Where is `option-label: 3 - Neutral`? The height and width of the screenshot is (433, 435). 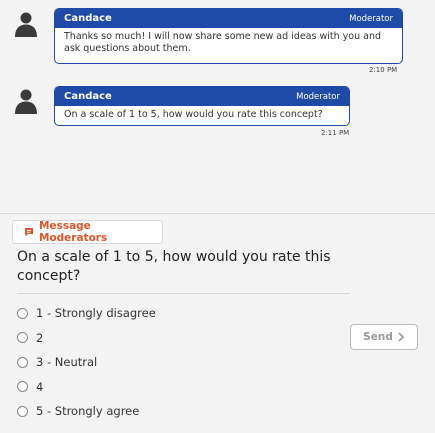 option-label: 3 - Neutral is located at coordinates (67, 362).